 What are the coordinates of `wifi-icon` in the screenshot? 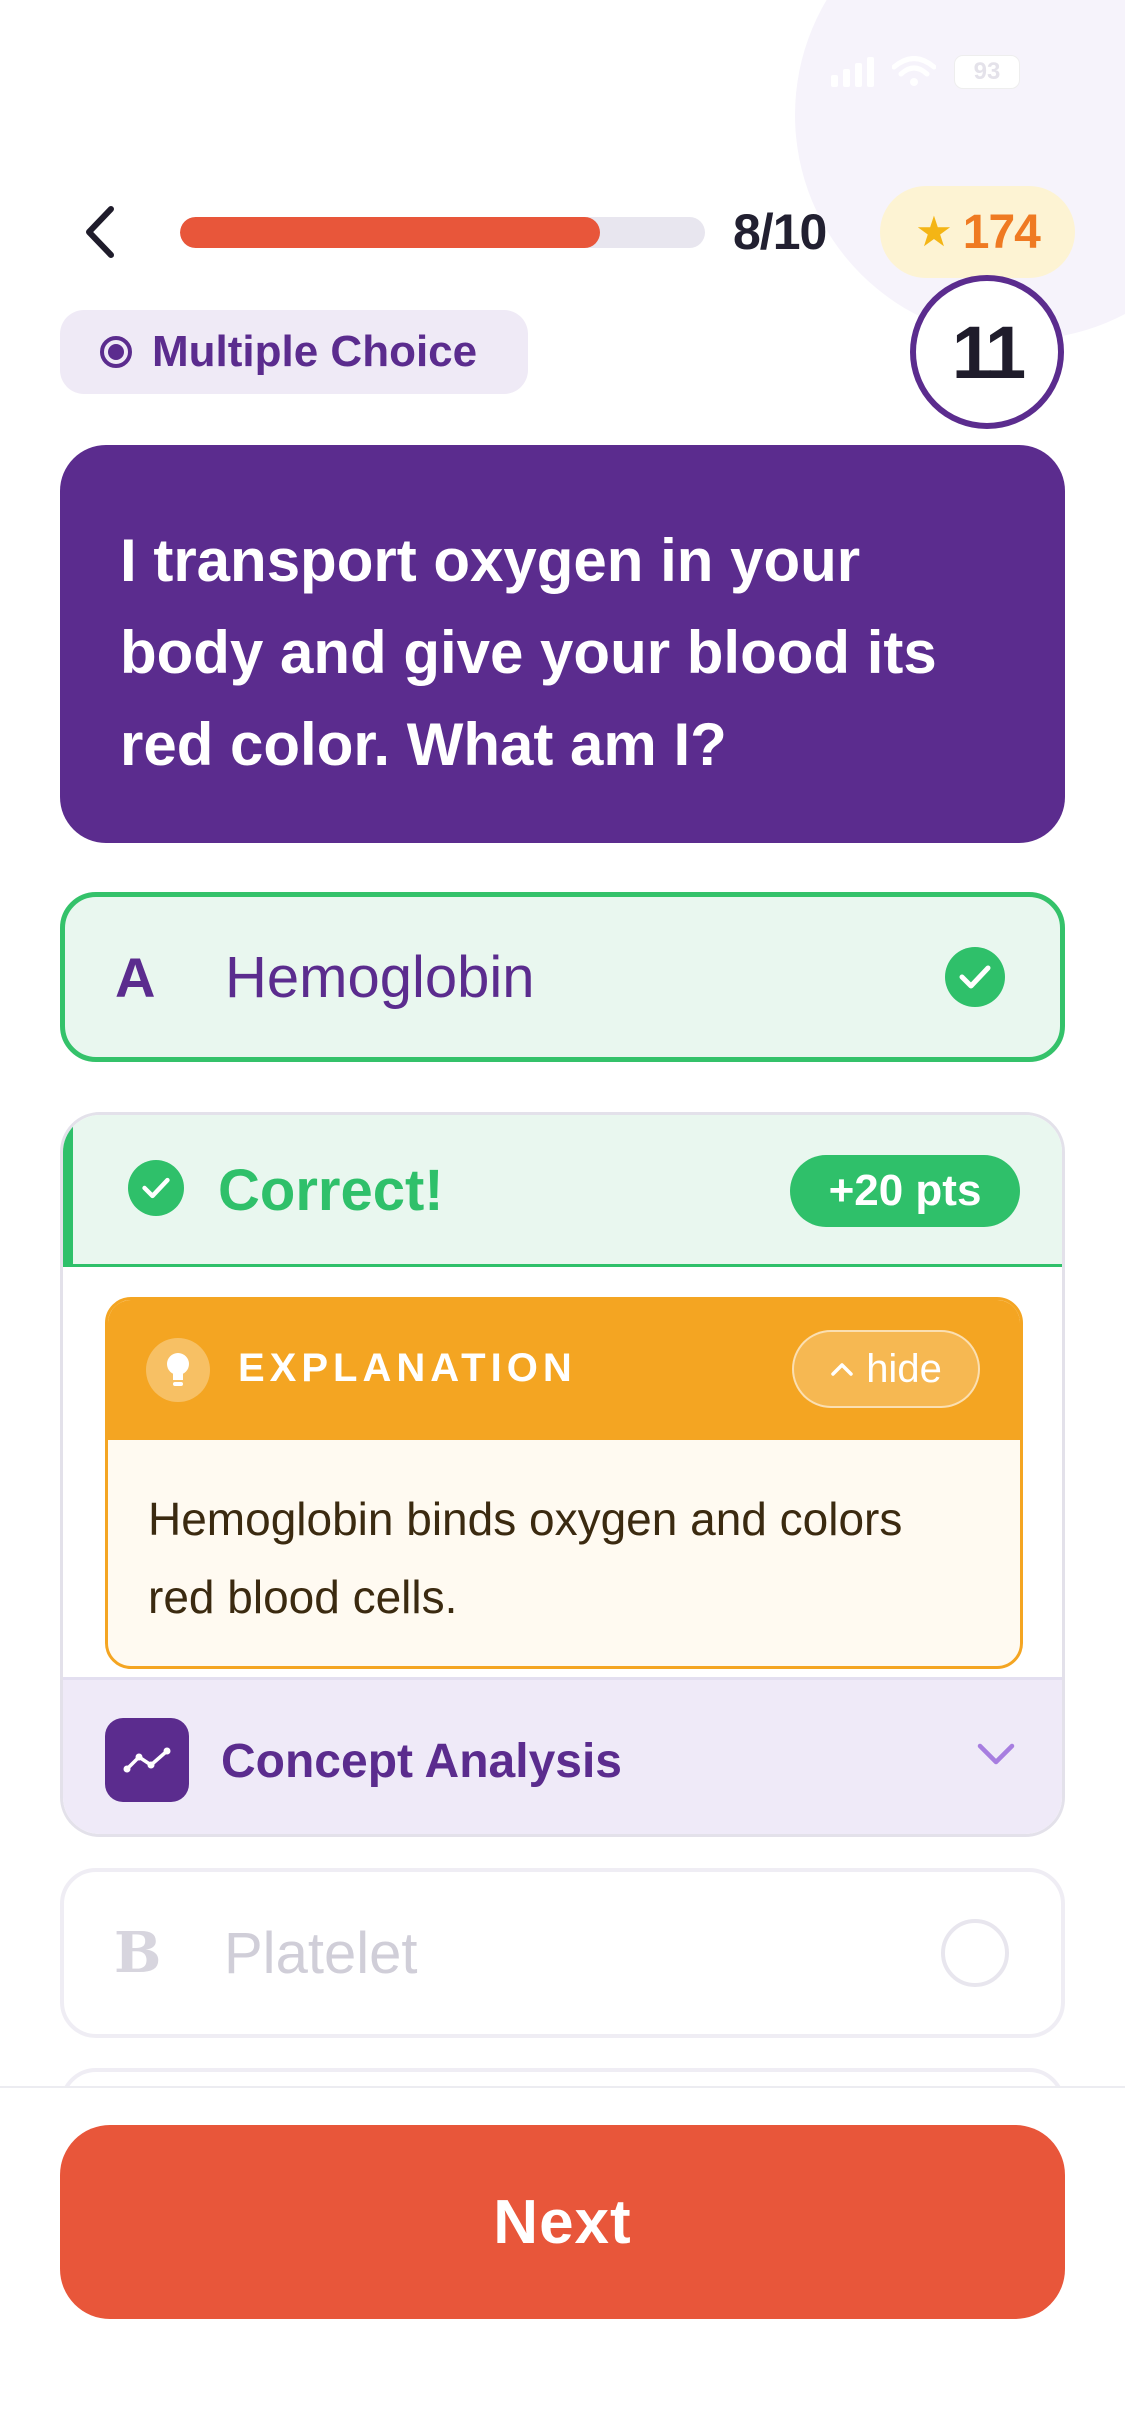 It's located at (914, 72).